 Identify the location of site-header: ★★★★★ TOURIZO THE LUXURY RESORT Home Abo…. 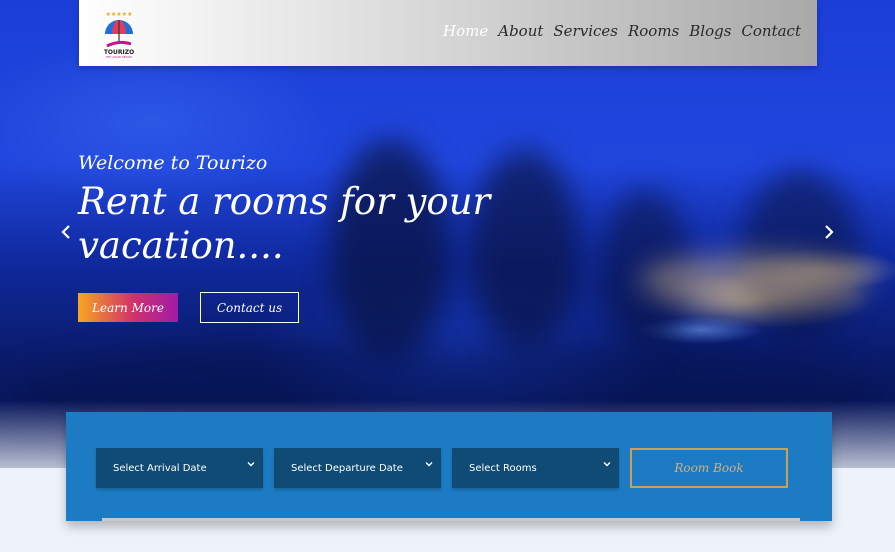
(448, 33).